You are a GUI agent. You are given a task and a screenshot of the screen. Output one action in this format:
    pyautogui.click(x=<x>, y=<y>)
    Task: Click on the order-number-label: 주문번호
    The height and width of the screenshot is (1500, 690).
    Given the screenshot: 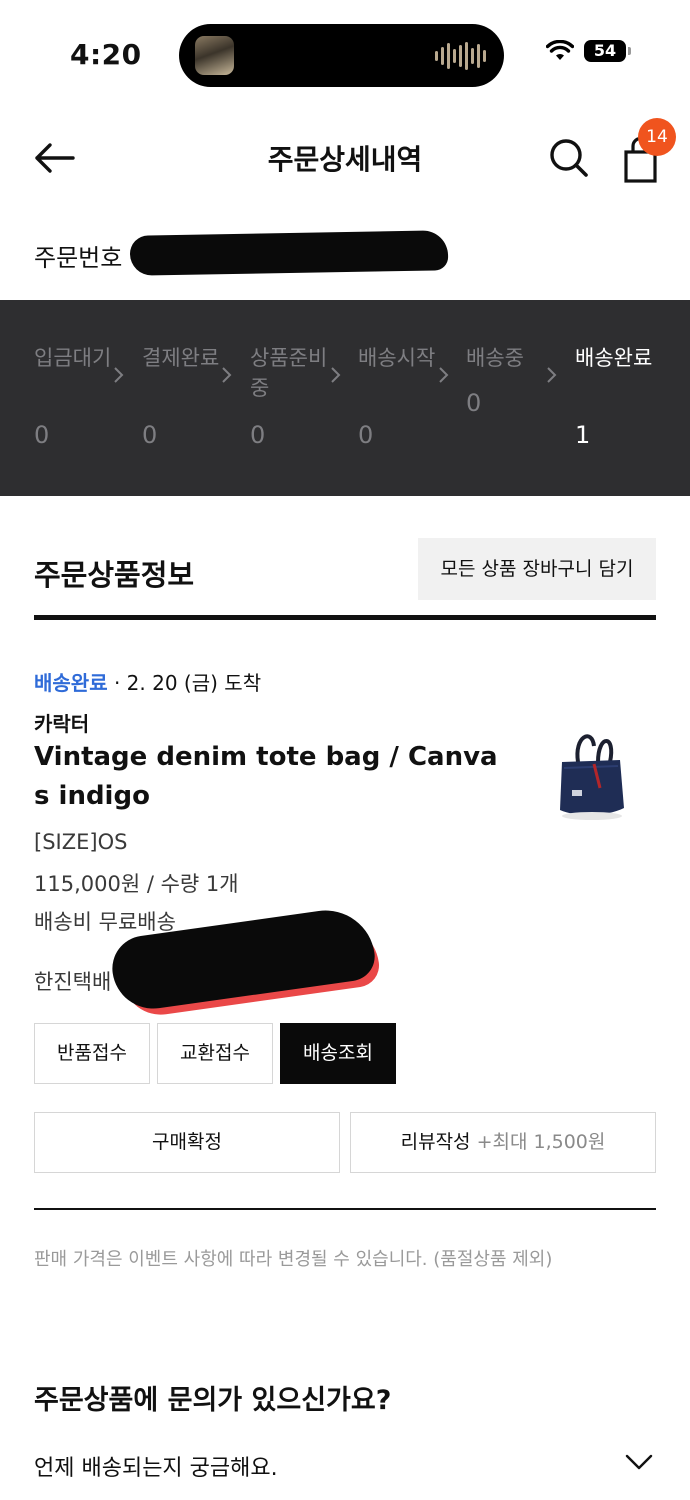 What is the action you would take?
    pyautogui.click(x=78, y=258)
    